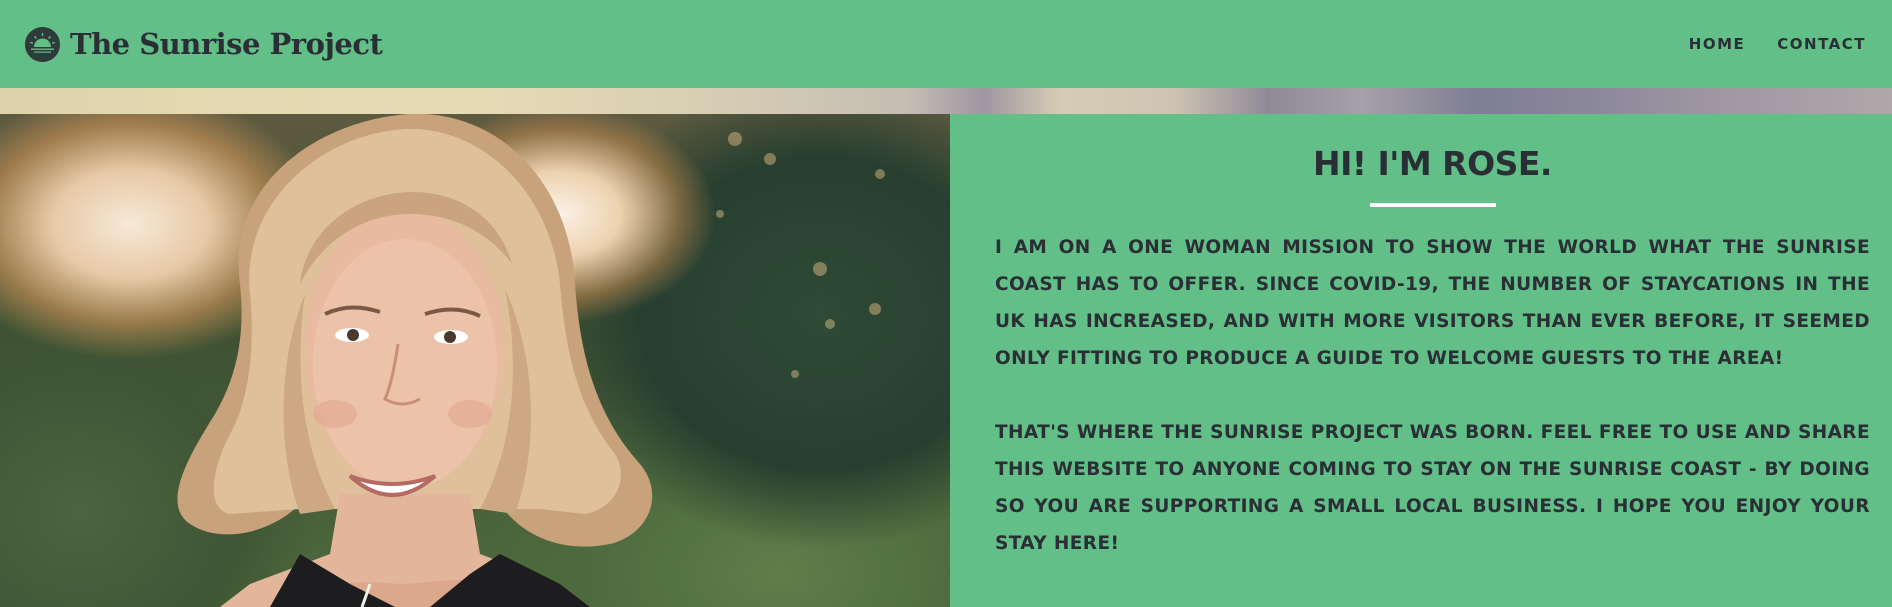 This screenshot has width=1892, height=607. What do you see at coordinates (1432, 163) in the screenshot?
I see `about-heading: Hi! I'm Rose.` at bounding box center [1432, 163].